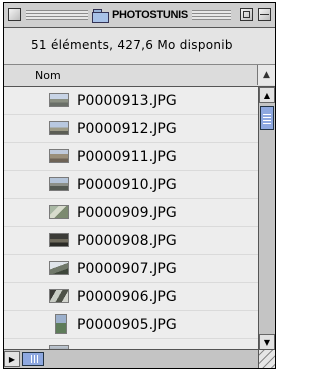  What do you see at coordinates (139, 76) in the screenshot?
I see `column-header: Nom ▲` at bounding box center [139, 76].